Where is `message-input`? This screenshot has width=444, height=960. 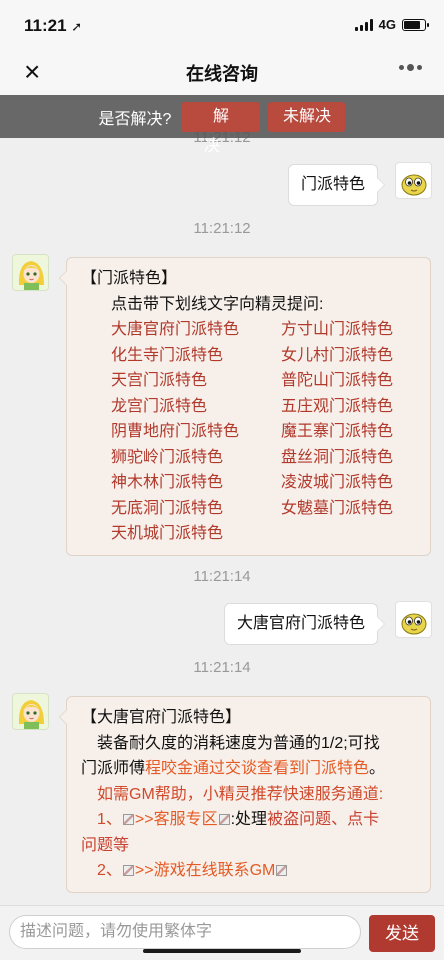
message-input is located at coordinates (185, 932).